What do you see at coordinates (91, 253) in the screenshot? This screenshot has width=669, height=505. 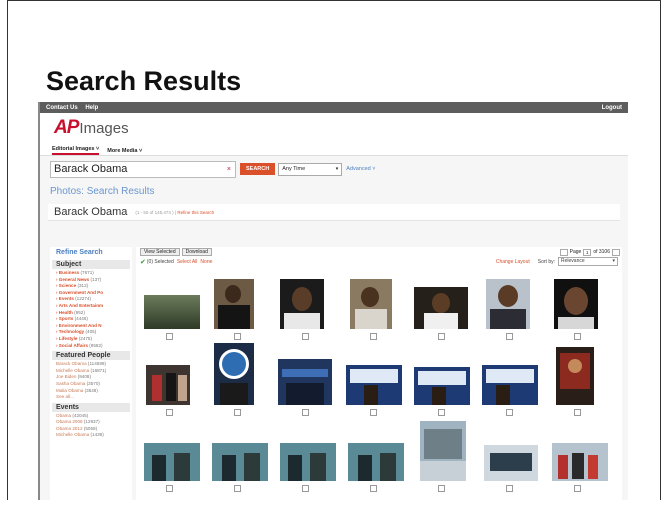 I see `refine-search-title: Refine Search` at bounding box center [91, 253].